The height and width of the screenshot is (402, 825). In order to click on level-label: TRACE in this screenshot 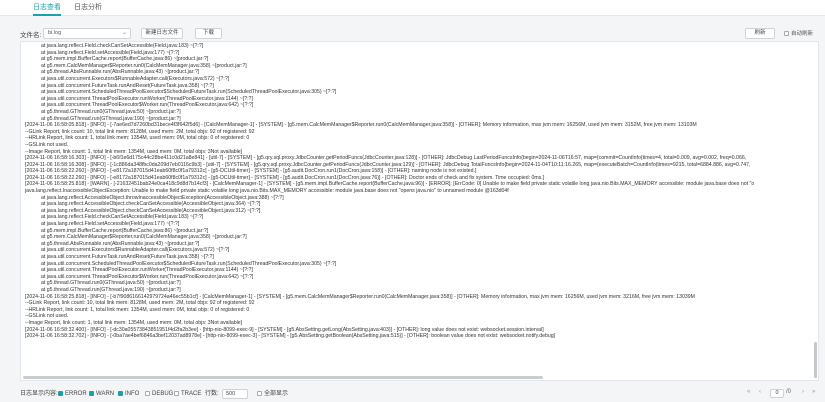, I will do `click(191, 394)`.